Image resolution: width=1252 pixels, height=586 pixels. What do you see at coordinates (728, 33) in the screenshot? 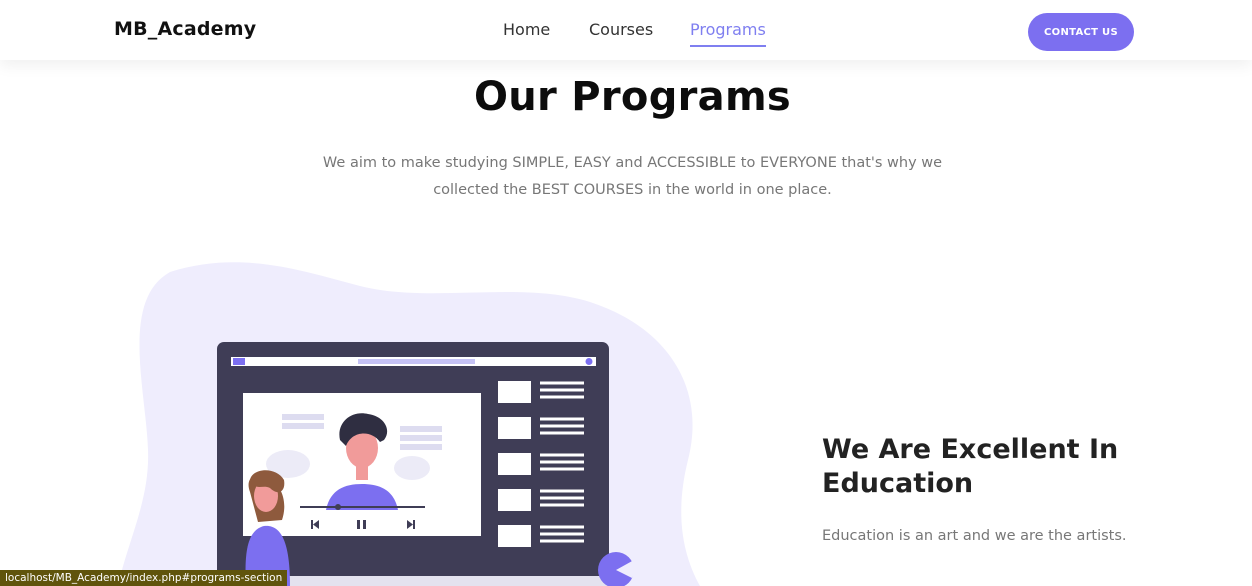
I see `nav-programs-link: Programs` at bounding box center [728, 33].